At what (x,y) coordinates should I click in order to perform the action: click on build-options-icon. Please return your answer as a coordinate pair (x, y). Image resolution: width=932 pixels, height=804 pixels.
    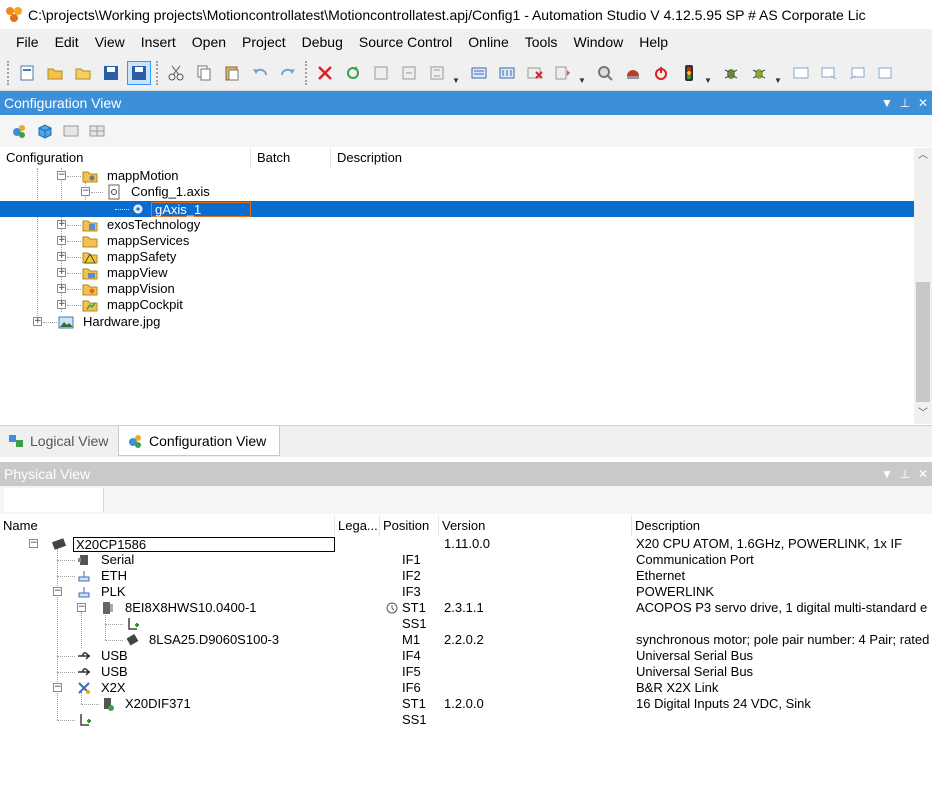
    Looking at the image, I should click on (437, 73).